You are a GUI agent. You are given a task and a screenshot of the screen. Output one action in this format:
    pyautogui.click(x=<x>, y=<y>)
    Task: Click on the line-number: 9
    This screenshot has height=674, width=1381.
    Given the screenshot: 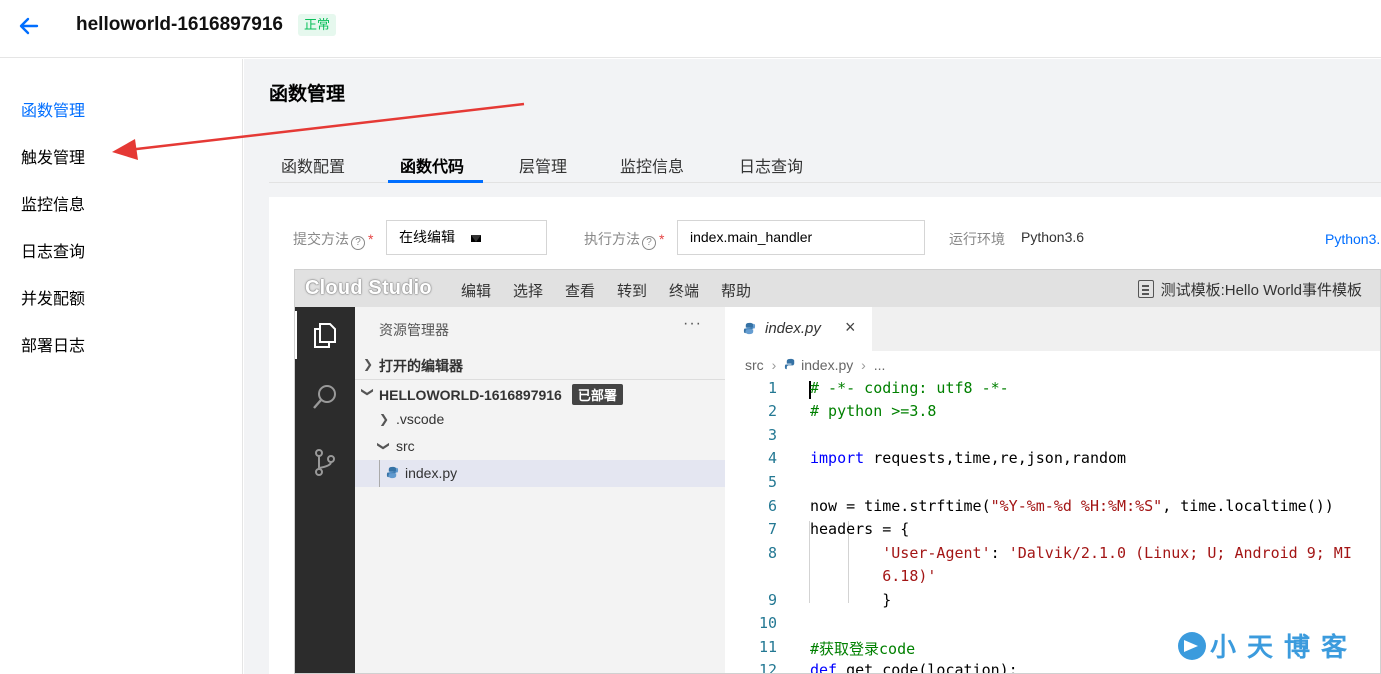 What is the action you would take?
    pyautogui.click(x=772, y=600)
    